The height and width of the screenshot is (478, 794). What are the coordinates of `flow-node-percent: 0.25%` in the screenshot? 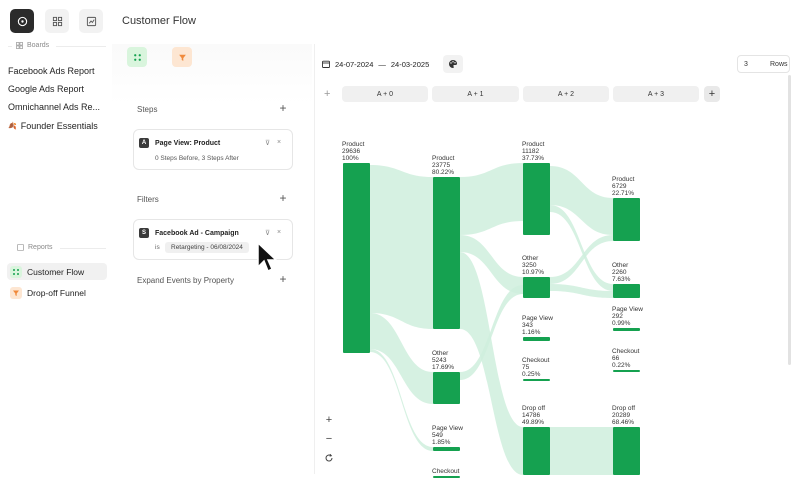 It's located at (531, 374).